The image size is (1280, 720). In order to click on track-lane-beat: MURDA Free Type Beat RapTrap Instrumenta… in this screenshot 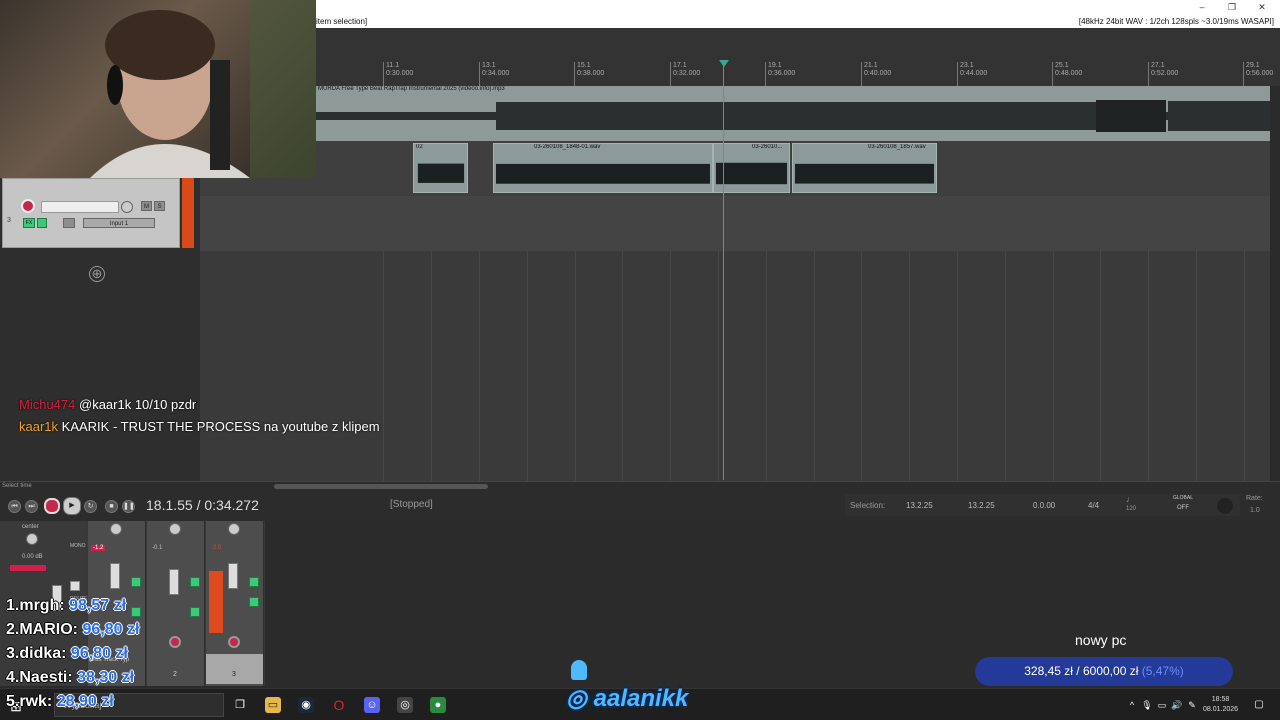, I will do `click(793, 113)`.